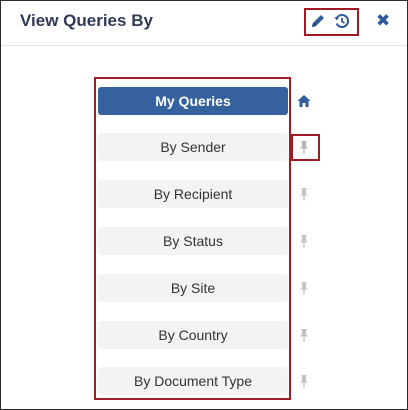  Describe the element at coordinates (305, 147) in the screenshot. I see `pin-highlight` at that location.